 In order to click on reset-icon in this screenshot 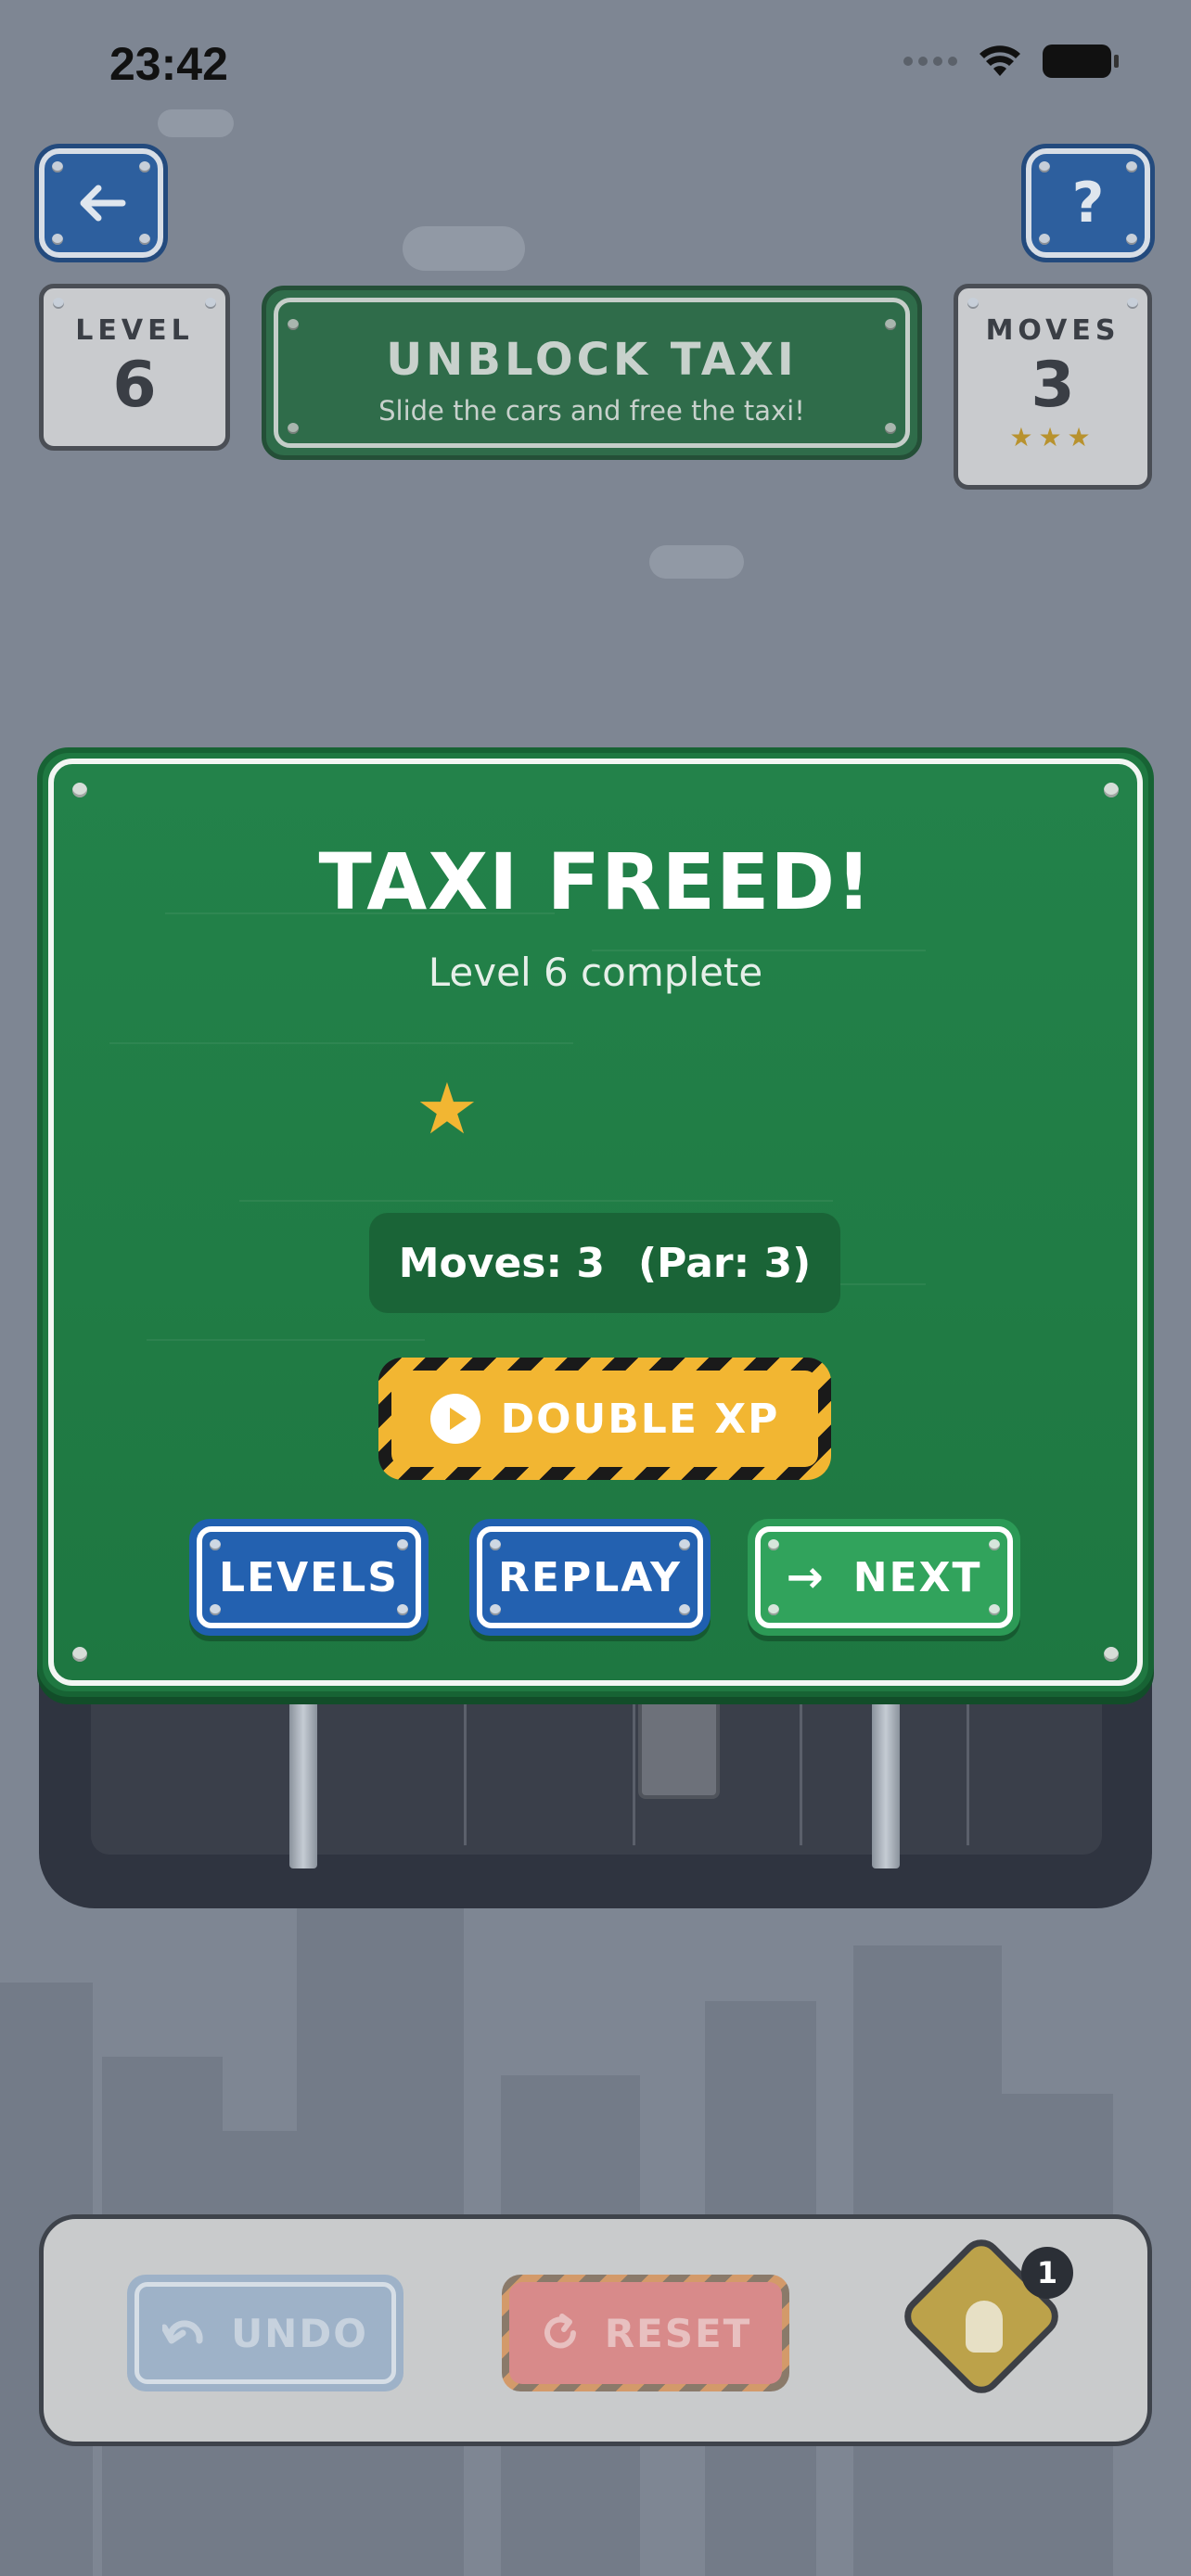, I will do `click(560, 2331)`.